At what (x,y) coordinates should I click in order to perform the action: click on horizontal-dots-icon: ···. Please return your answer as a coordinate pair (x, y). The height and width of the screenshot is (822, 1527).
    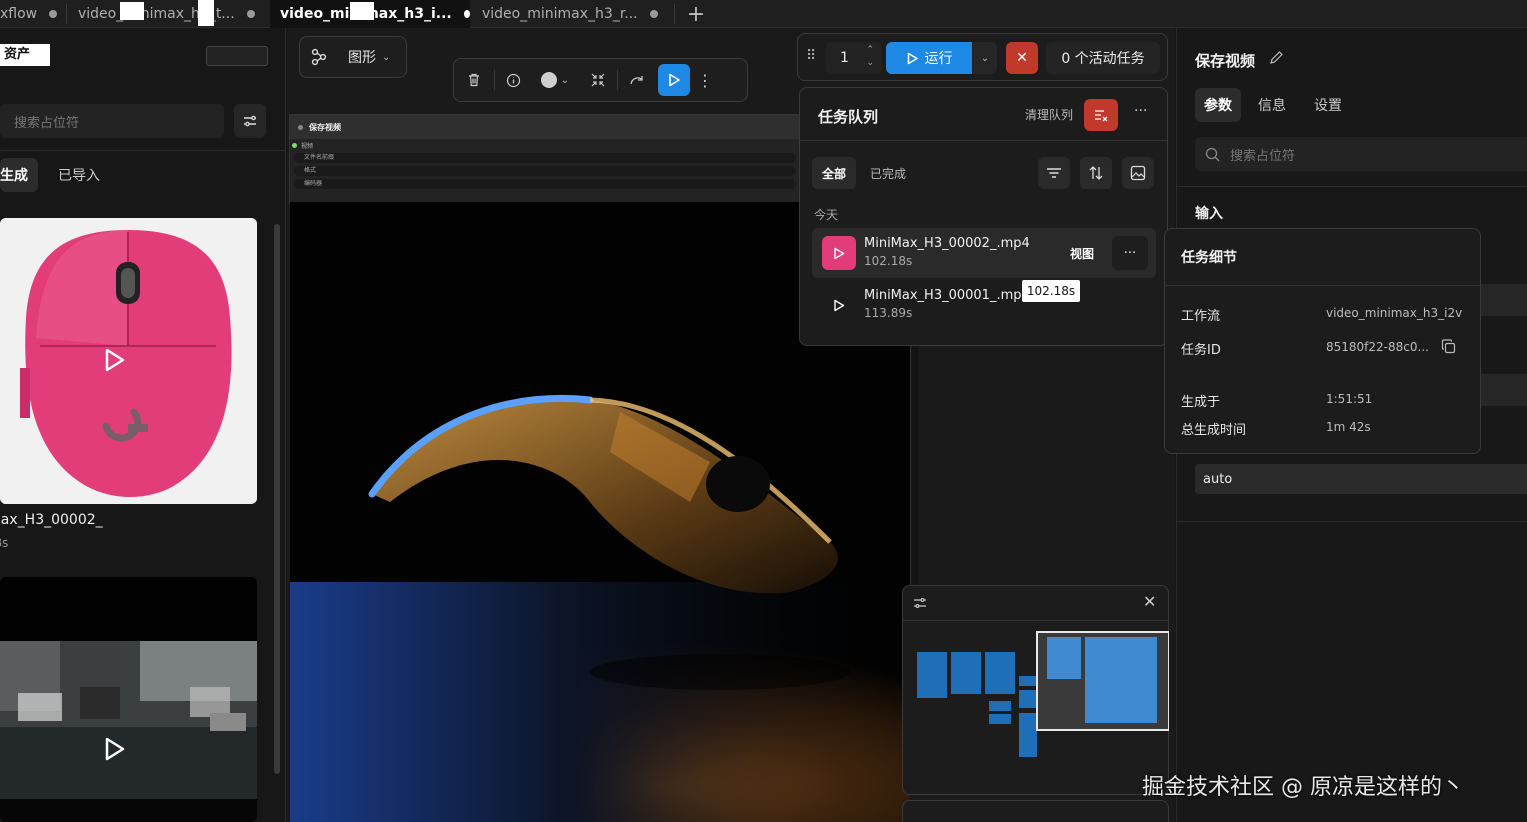
    Looking at the image, I should click on (1141, 111).